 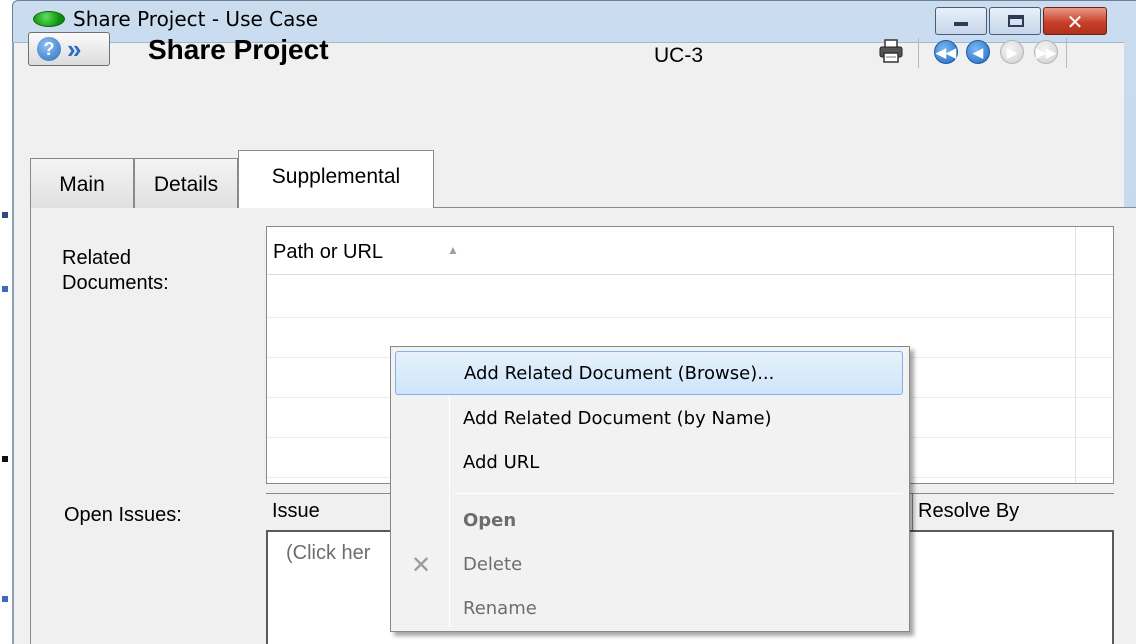 I want to click on maximize-button, so click(x=1015, y=21).